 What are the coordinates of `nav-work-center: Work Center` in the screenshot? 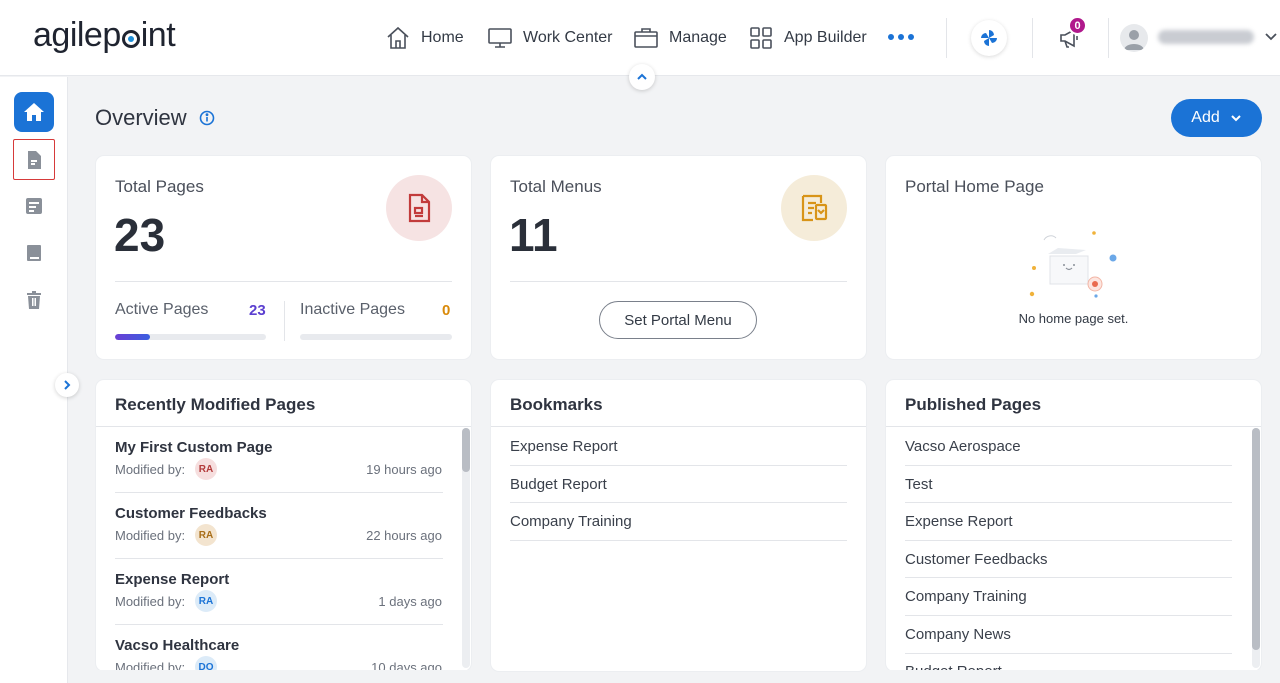 It's located at (550, 38).